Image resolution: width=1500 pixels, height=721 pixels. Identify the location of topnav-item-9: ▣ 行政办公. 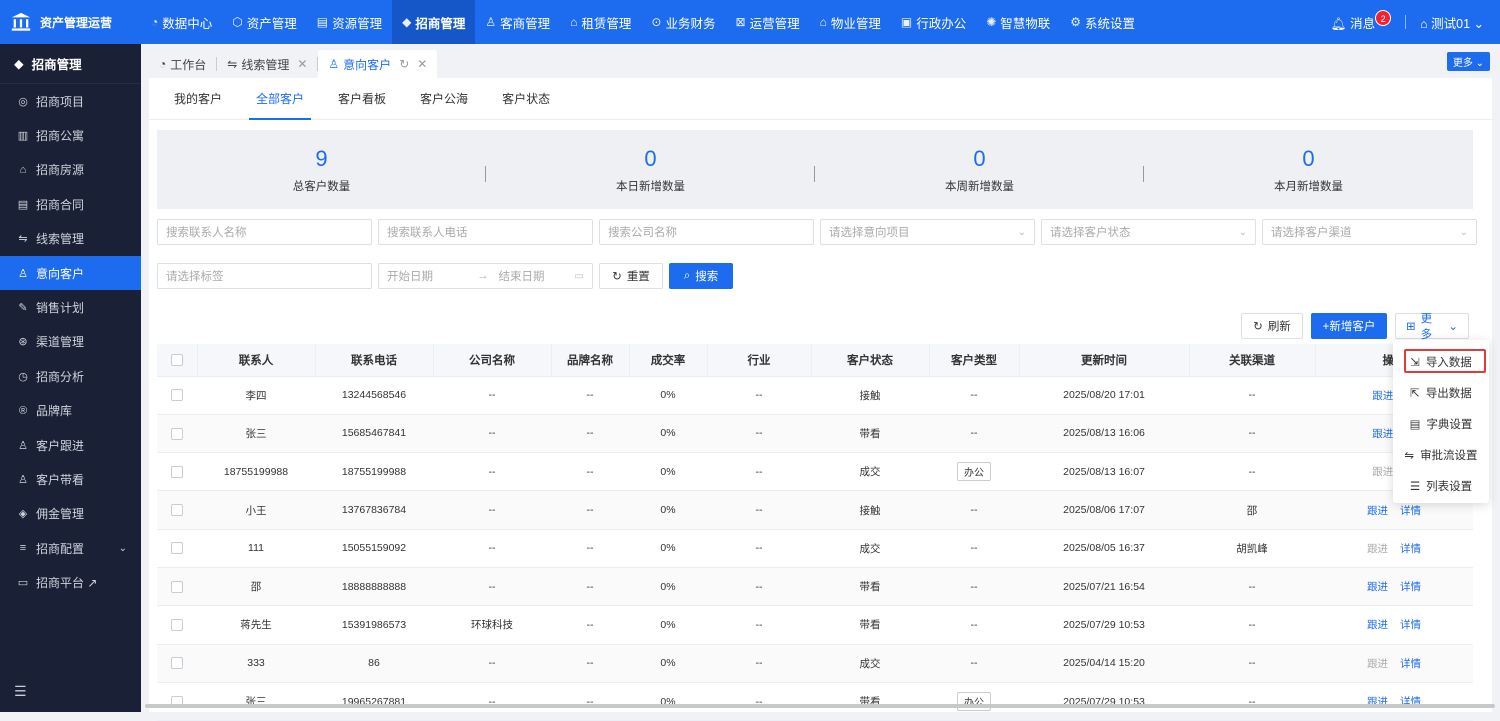
(933, 22).